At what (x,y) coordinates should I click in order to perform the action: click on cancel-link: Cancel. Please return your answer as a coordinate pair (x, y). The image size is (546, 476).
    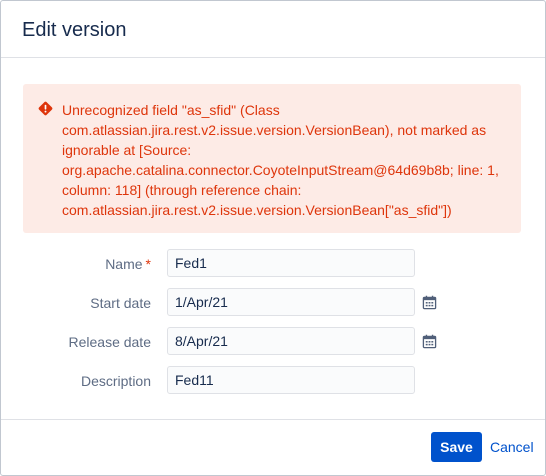
    Looking at the image, I should click on (512, 447).